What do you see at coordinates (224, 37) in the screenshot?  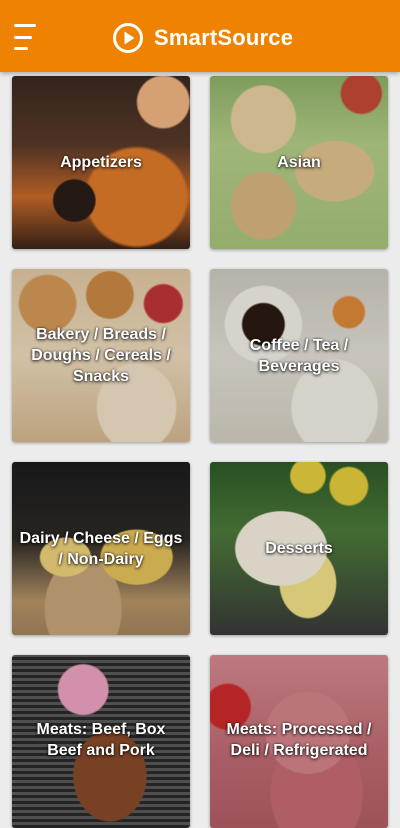 I see `app-title: SmartSource` at bounding box center [224, 37].